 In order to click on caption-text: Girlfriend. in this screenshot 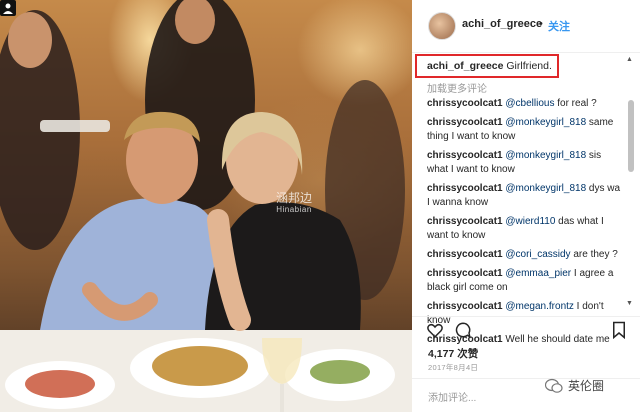, I will do `click(529, 66)`.